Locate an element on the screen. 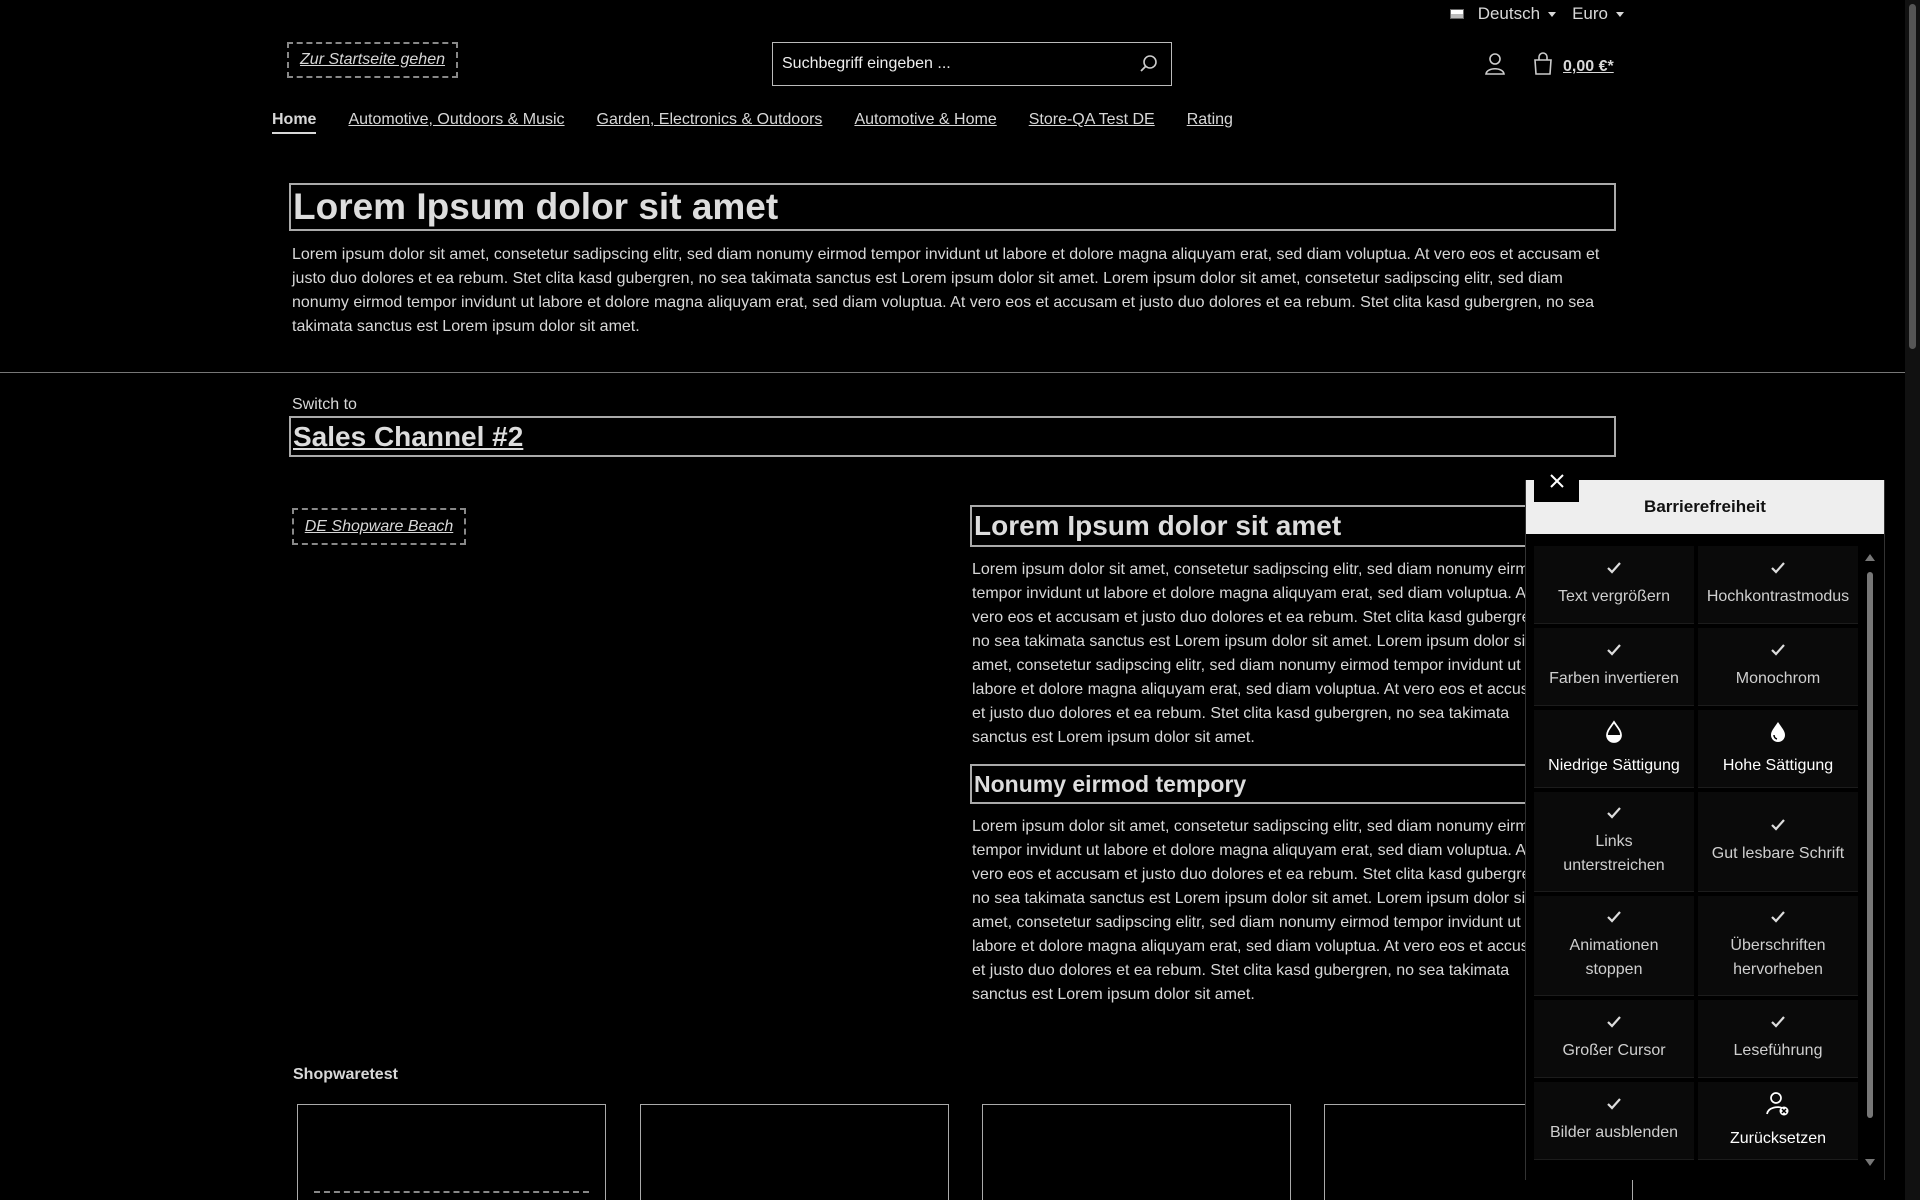  sales-channel-link: Sales Channel #2 is located at coordinates (952, 436).